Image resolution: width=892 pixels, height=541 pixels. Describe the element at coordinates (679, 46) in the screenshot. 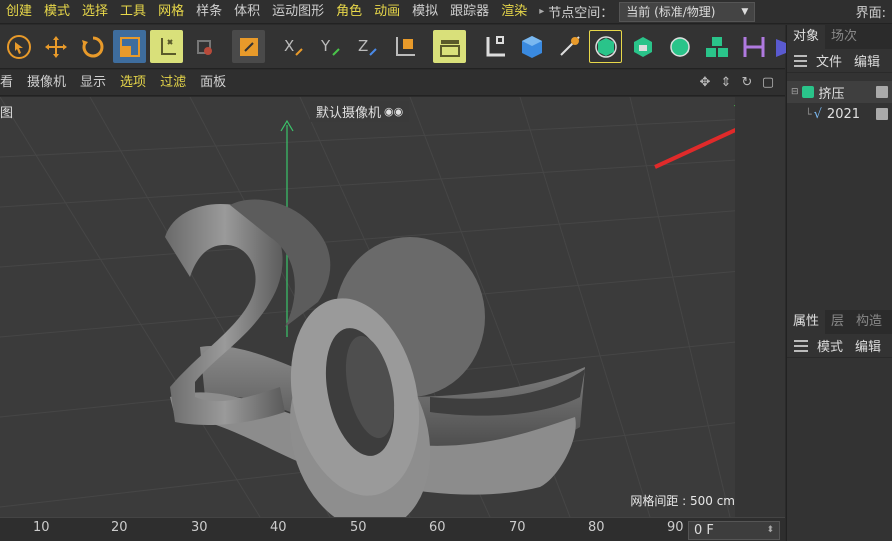

I see `array-icon` at that location.